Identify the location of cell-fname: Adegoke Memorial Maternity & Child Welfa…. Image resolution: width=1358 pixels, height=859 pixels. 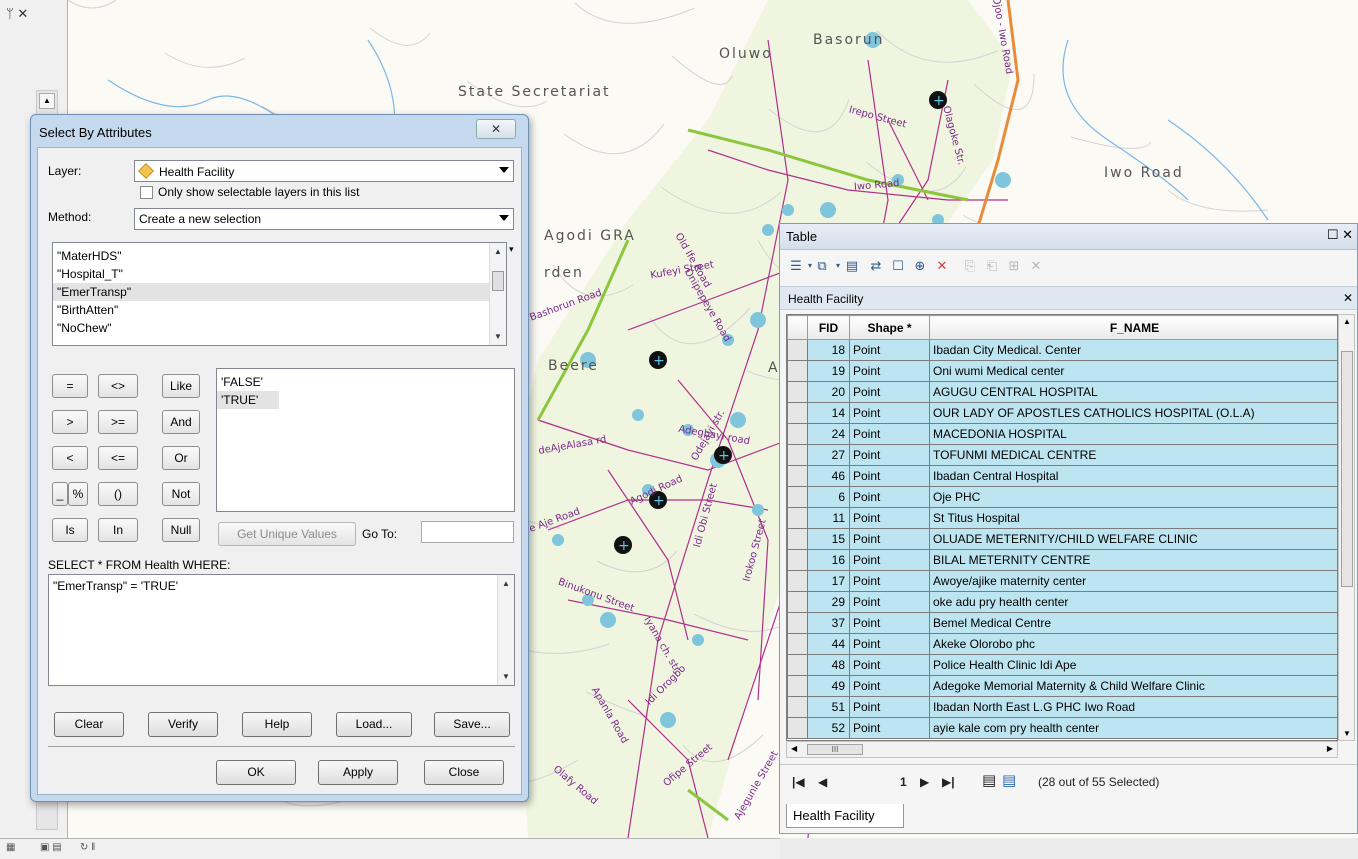
(1133, 686).